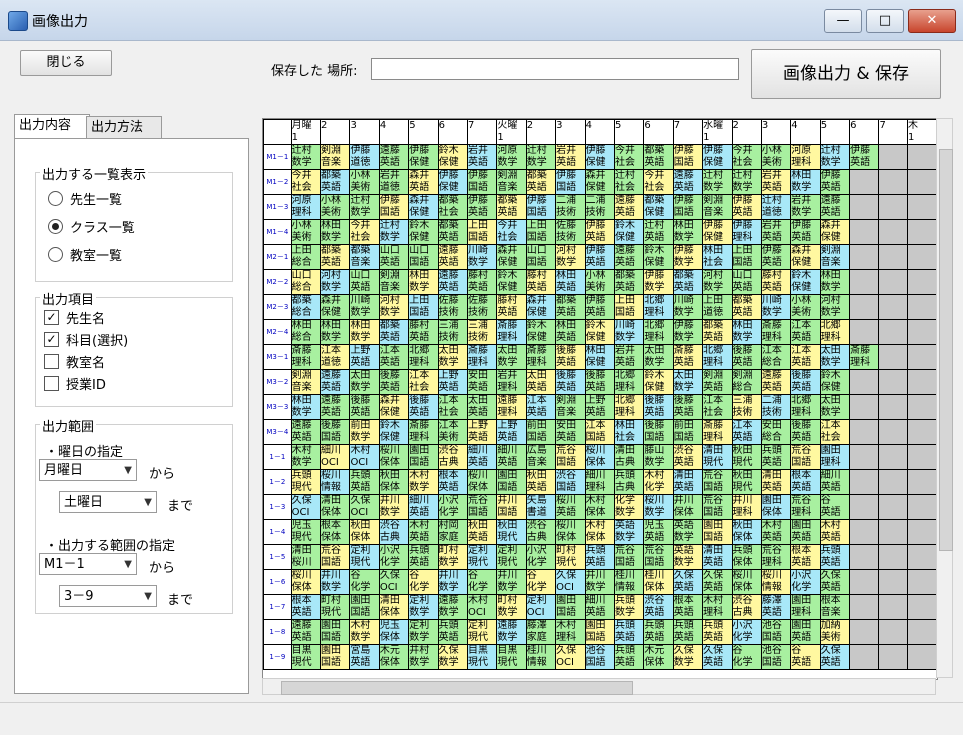  What do you see at coordinates (835, 582) in the screenshot?
I see `timetable-cell: 久保 英語` at bounding box center [835, 582].